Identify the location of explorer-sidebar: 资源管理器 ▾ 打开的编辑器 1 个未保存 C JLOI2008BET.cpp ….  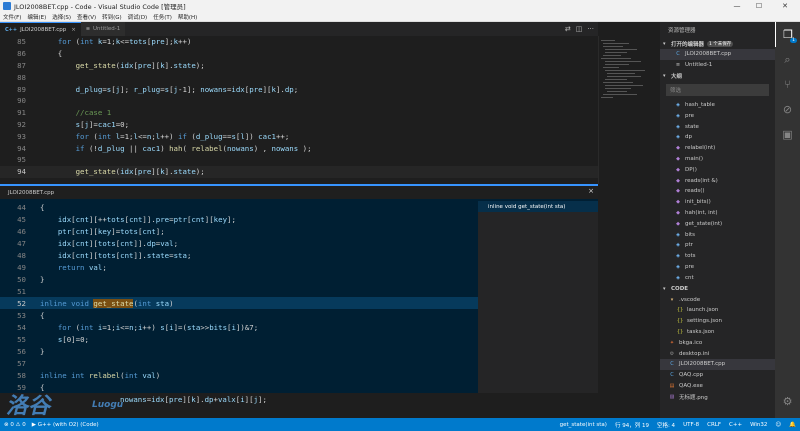
(717, 220).